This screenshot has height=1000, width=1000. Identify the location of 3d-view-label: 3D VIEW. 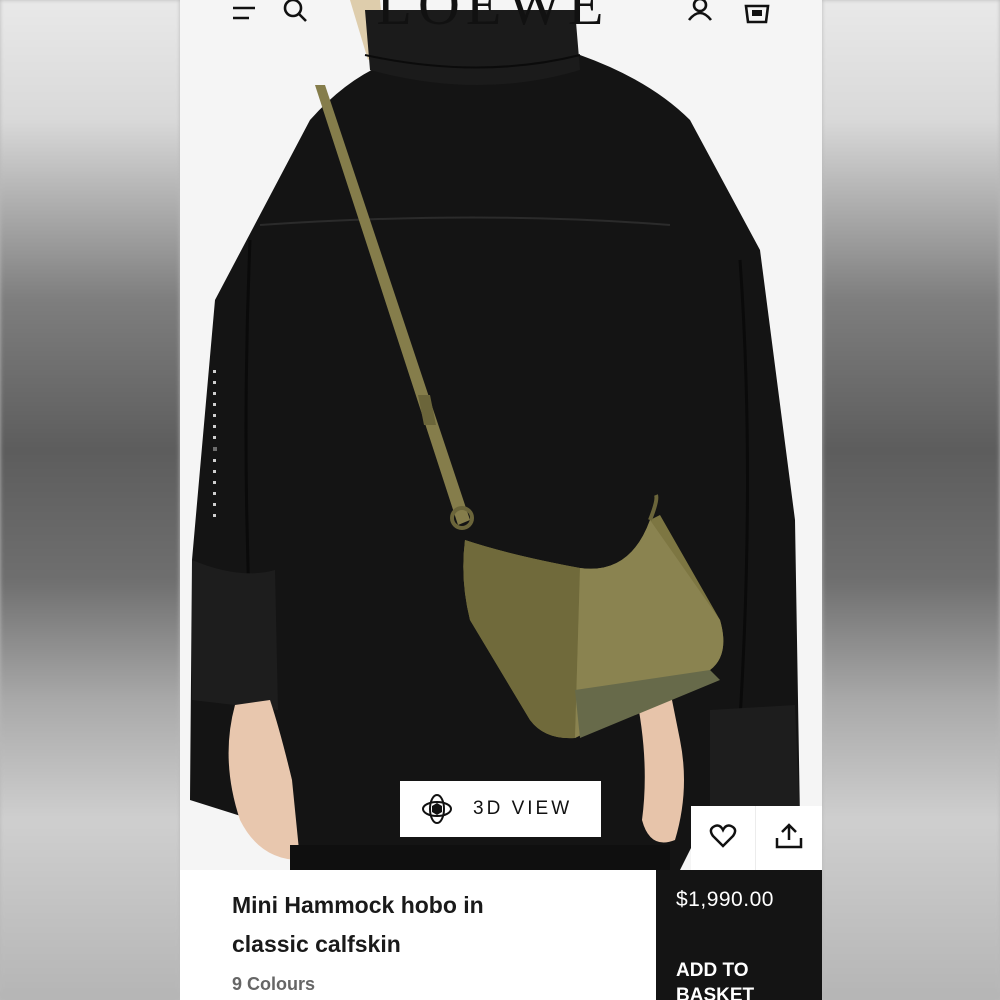
(523, 808).